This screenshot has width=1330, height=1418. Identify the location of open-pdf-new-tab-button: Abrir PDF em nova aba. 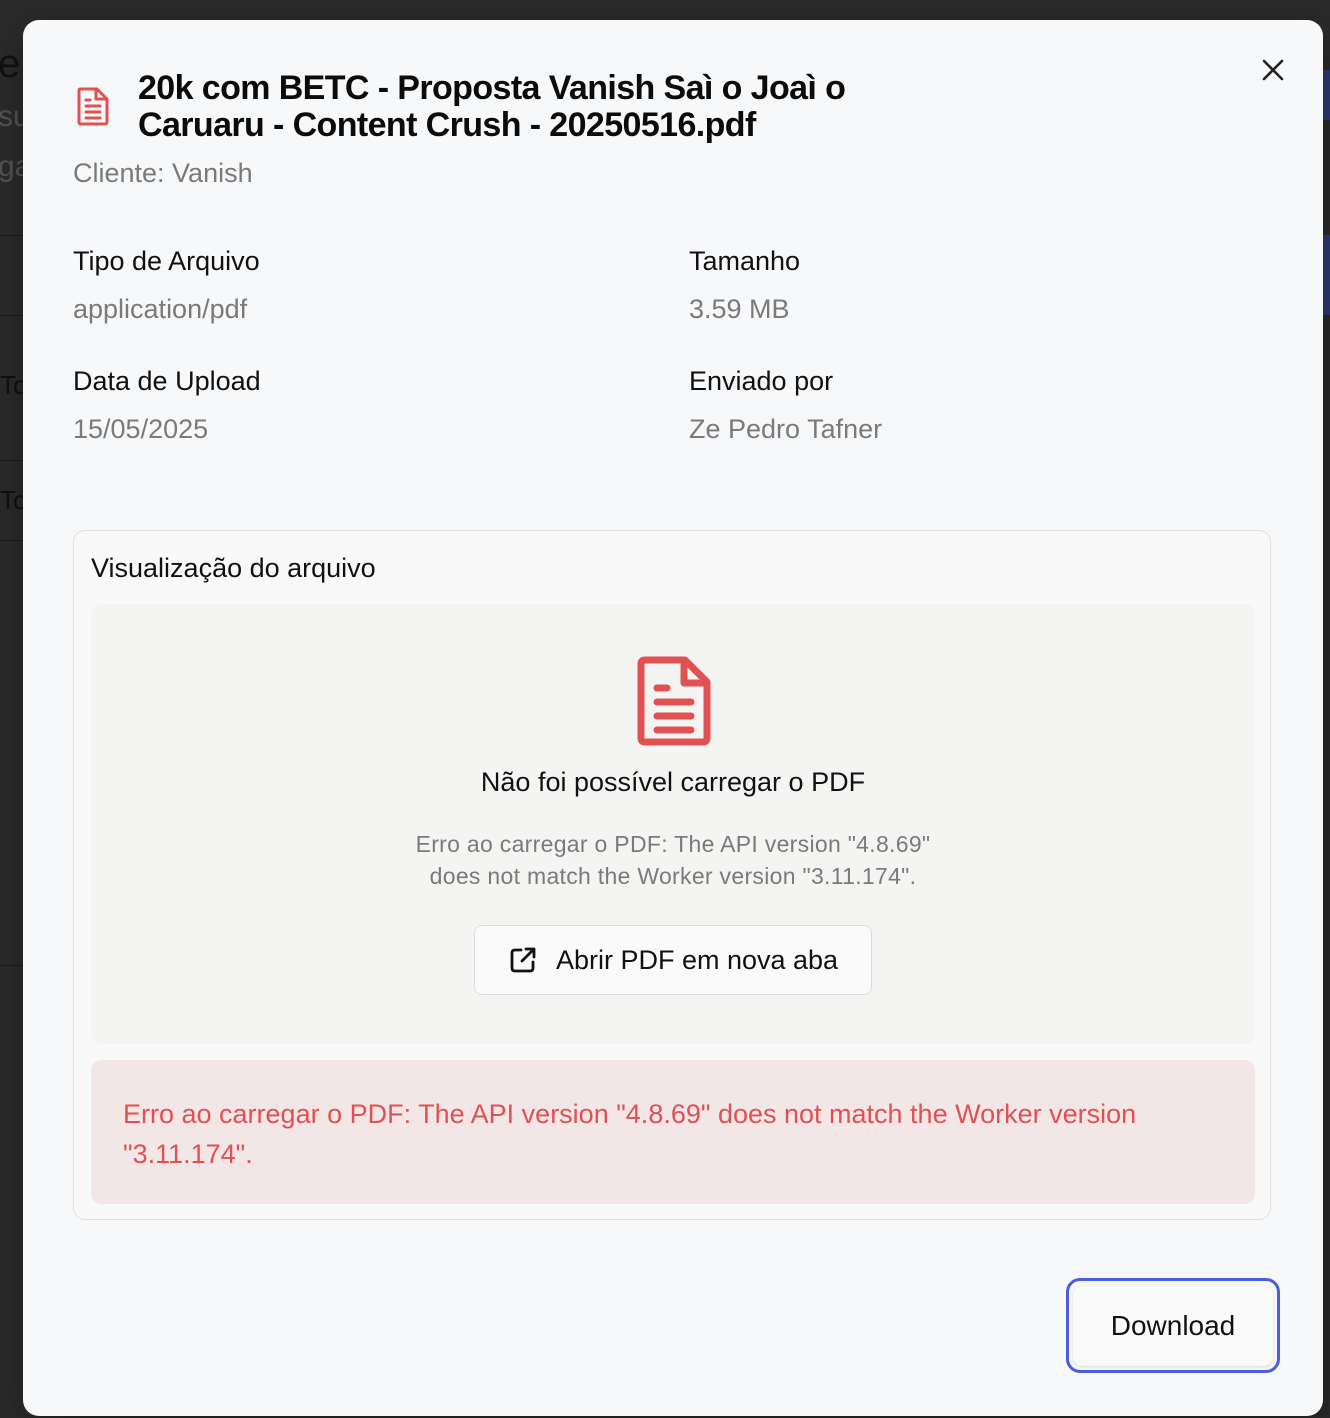
(673, 960).